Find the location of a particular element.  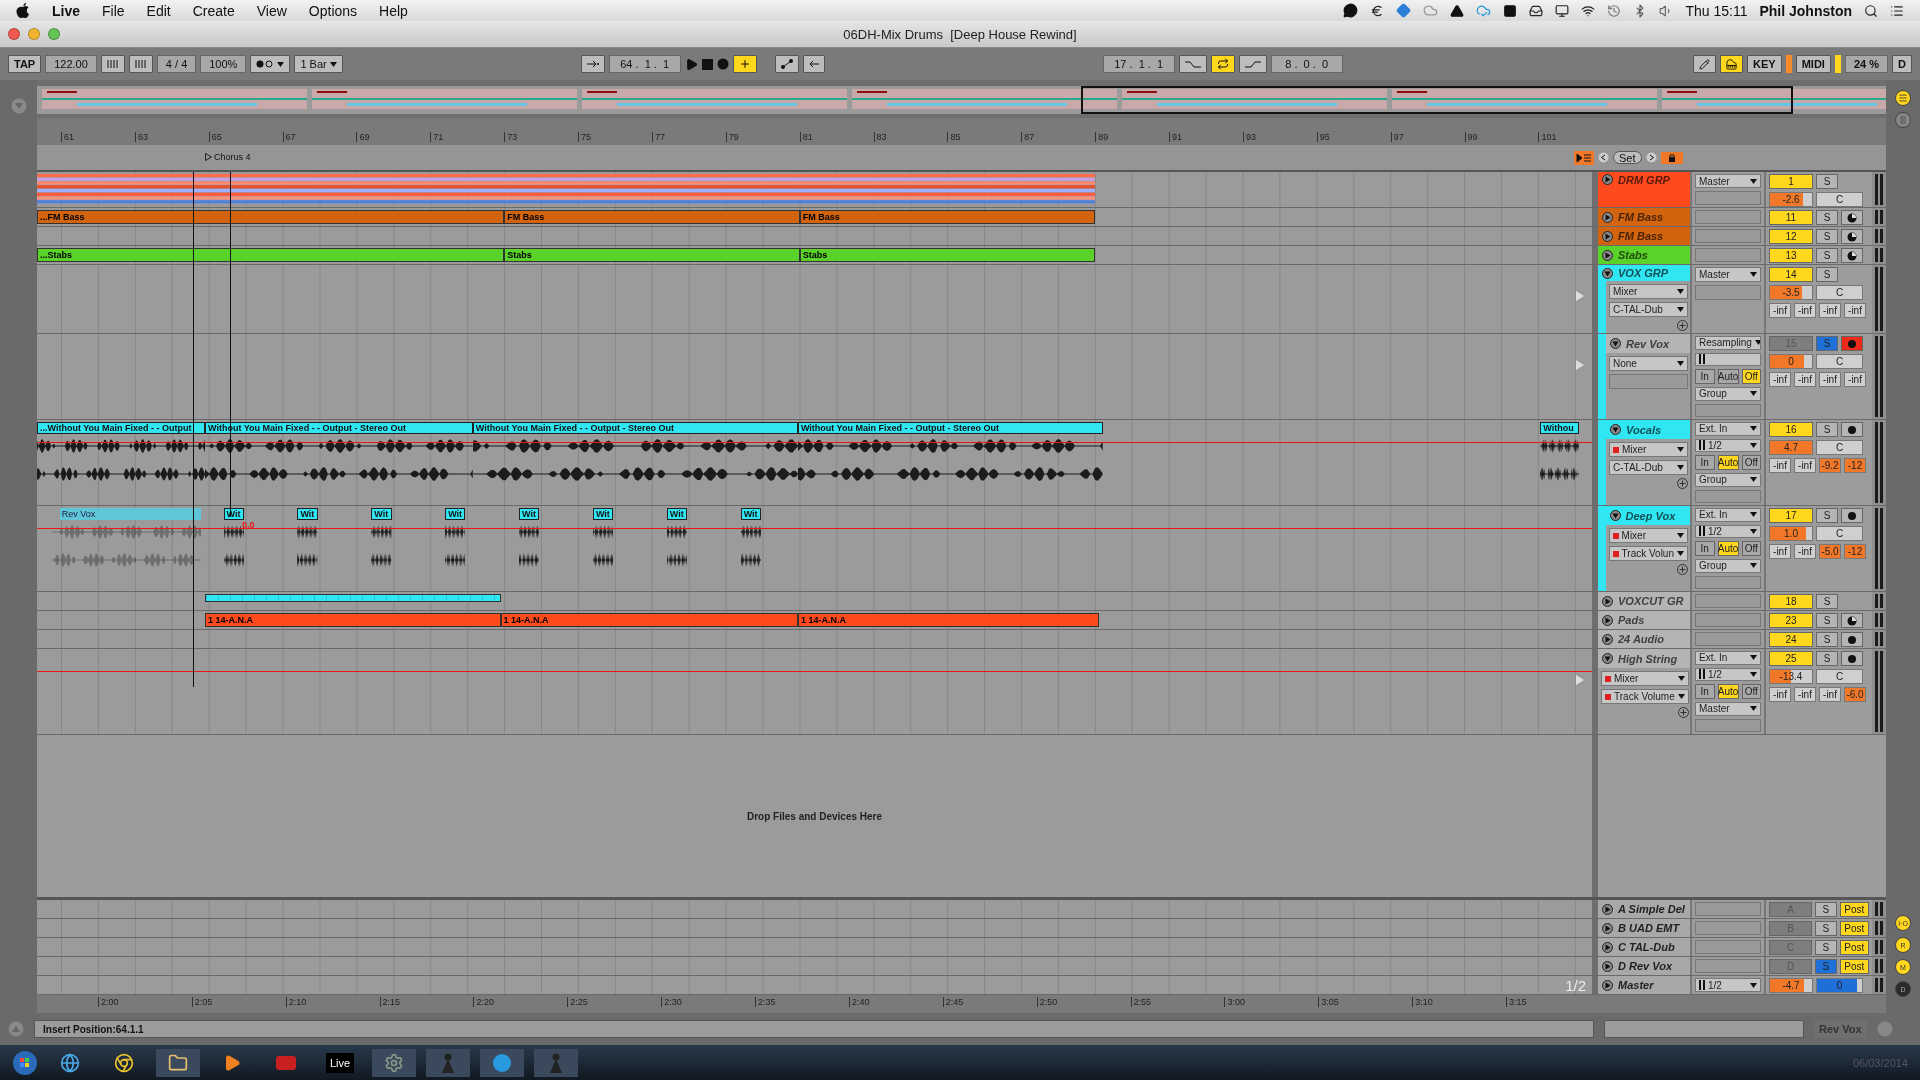

key-map-button: KEY is located at coordinates (1764, 64).